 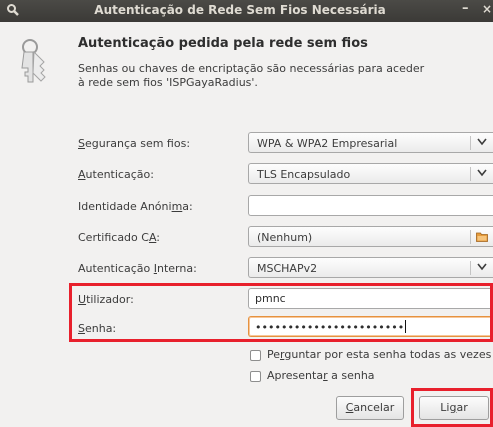 I want to click on authentication-dropdown: TLS Encapsulado, so click(x=370, y=173).